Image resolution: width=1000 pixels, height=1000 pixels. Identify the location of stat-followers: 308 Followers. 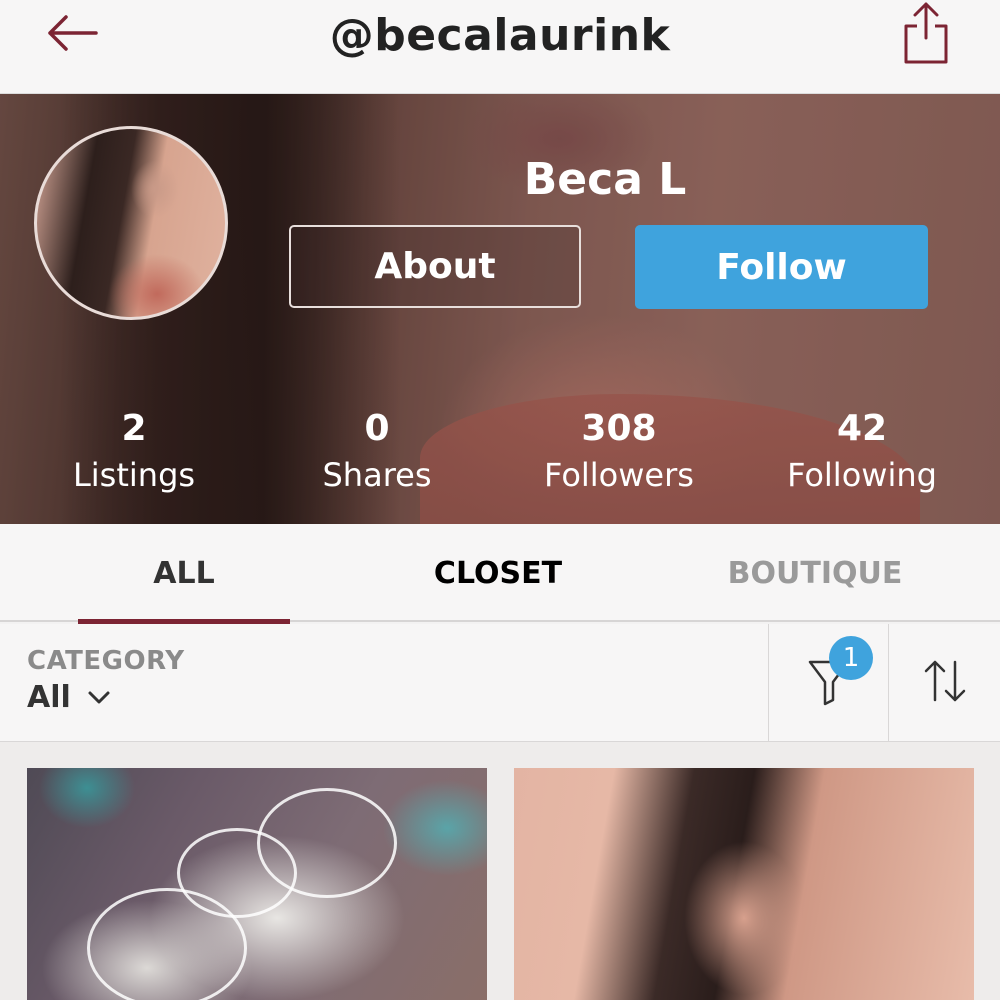
(619, 453).